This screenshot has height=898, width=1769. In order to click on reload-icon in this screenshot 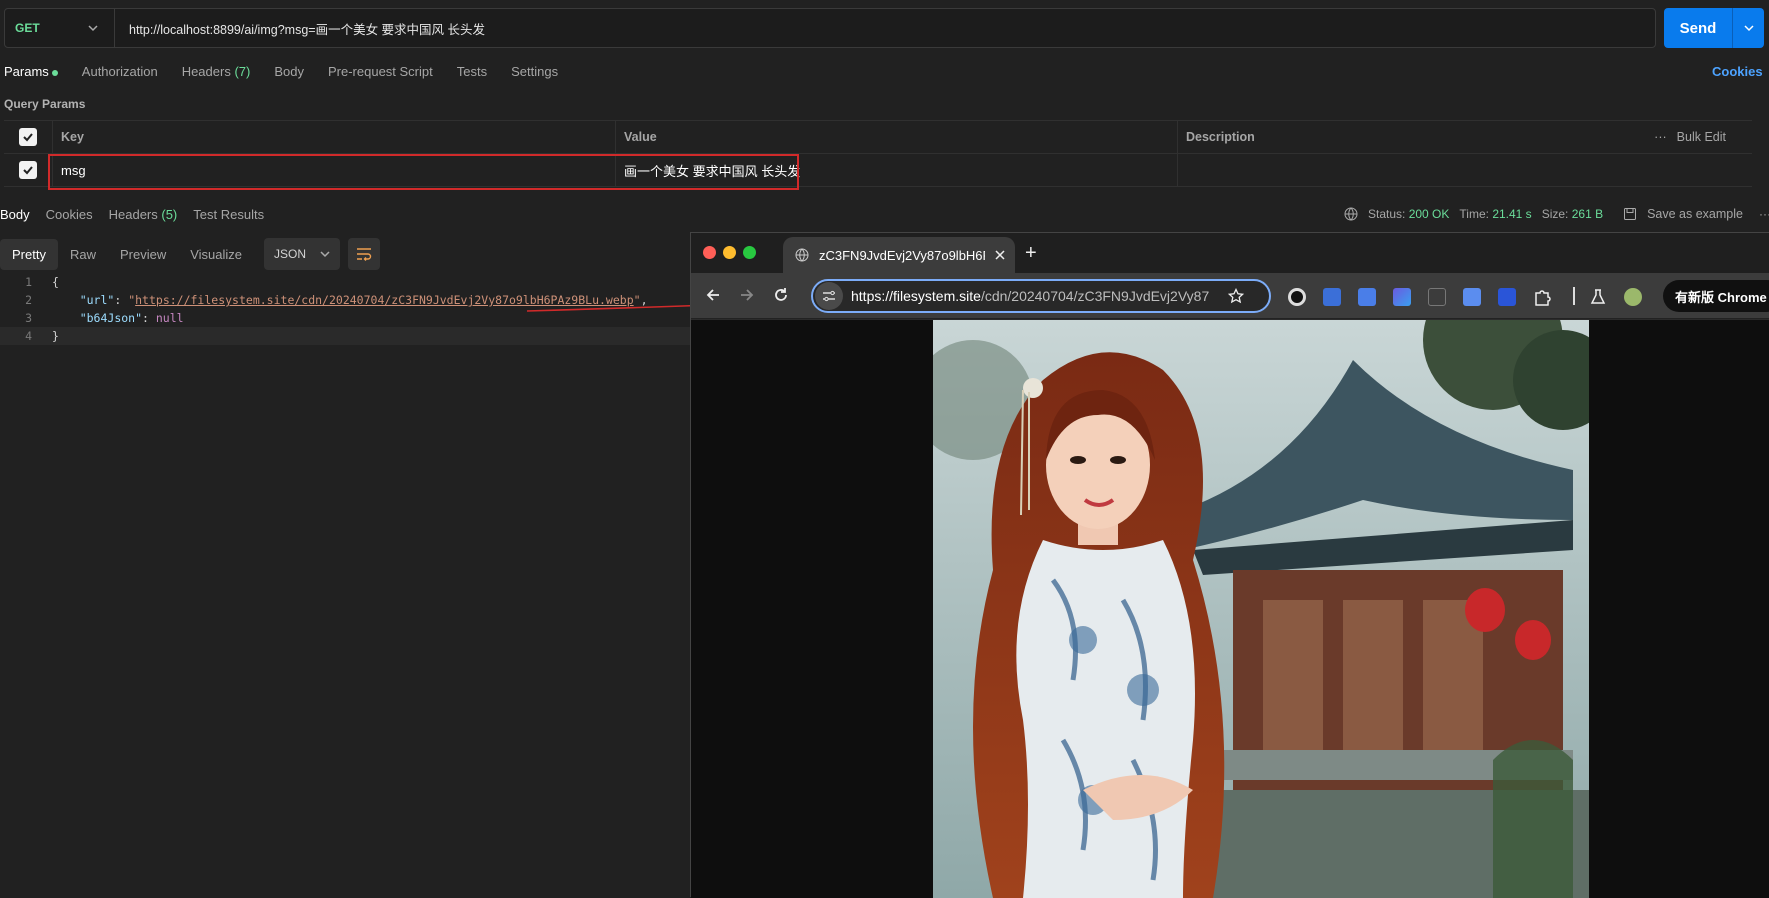, I will do `click(781, 295)`.